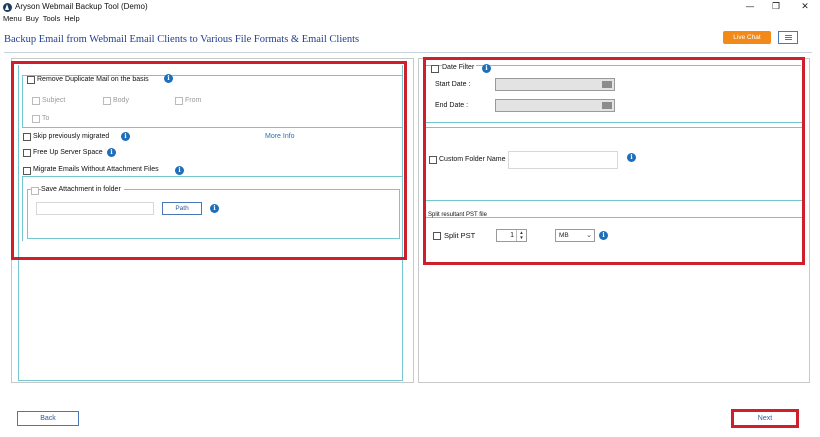 The width and height of the screenshot is (820, 437). What do you see at coordinates (750, 7) in the screenshot?
I see `minimize-button: —` at bounding box center [750, 7].